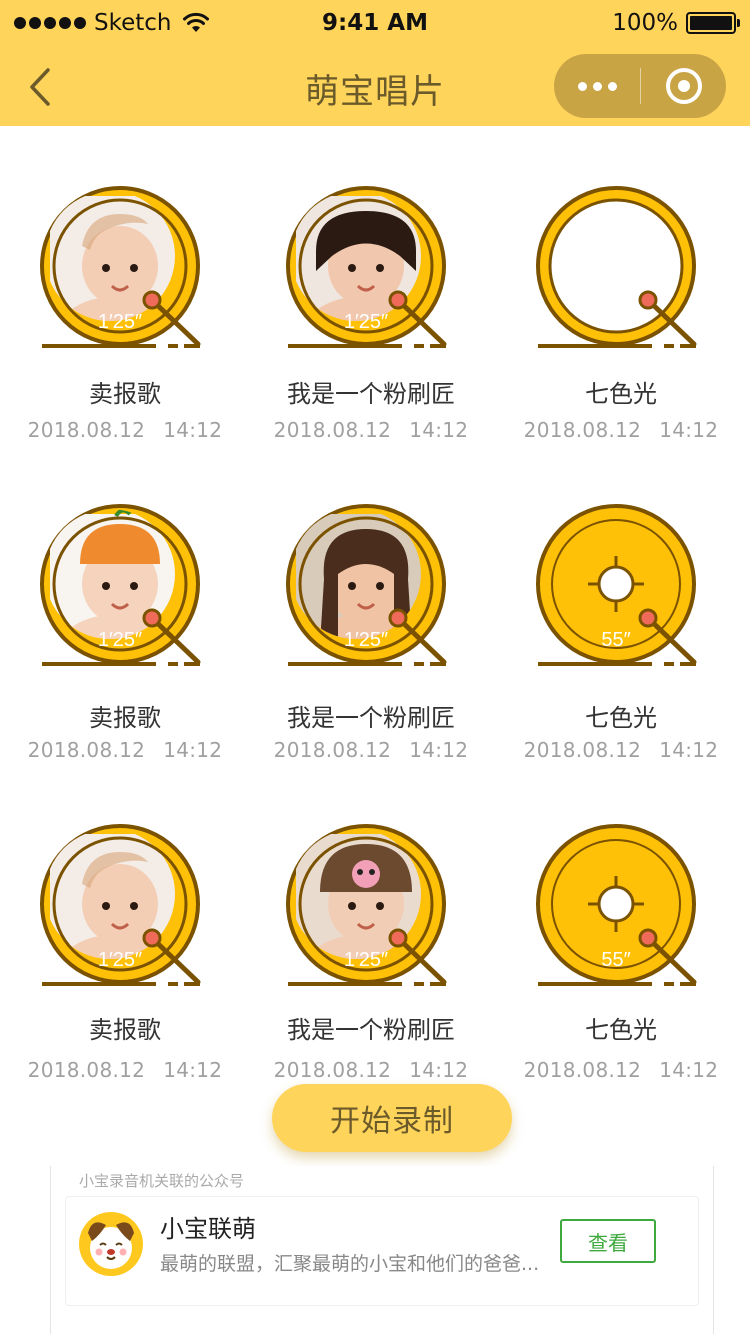 The height and width of the screenshot is (1334, 750). I want to click on target-circle-icon, so click(683, 86).